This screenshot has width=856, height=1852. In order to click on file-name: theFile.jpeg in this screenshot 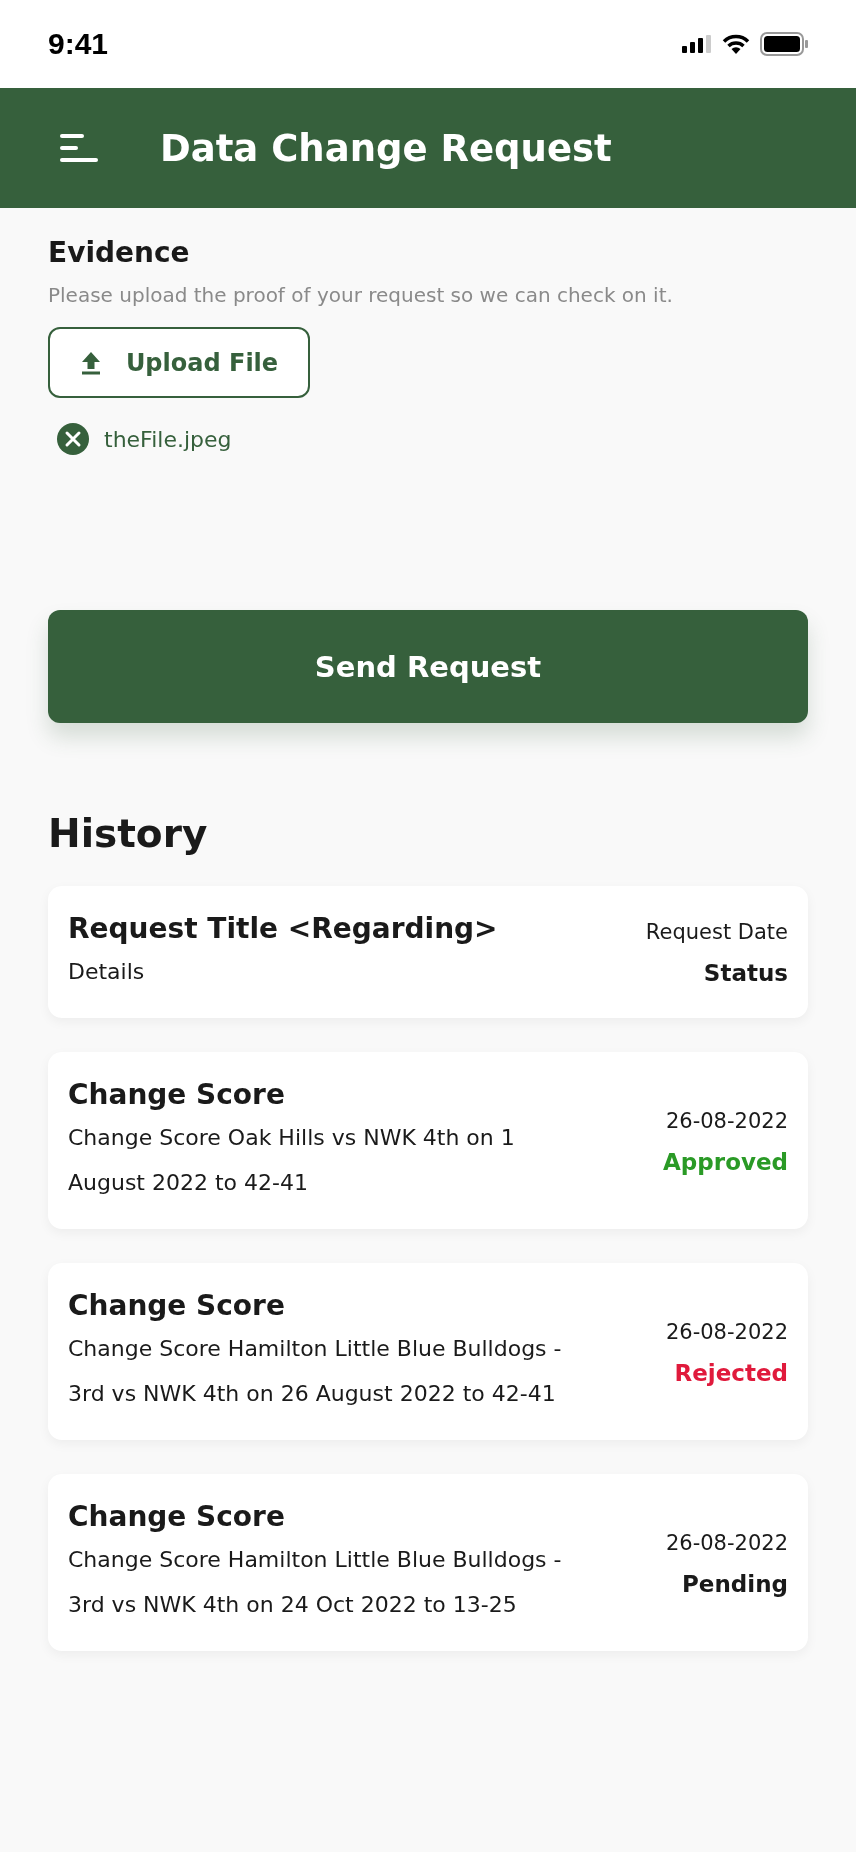, I will do `click(168, 439)`.